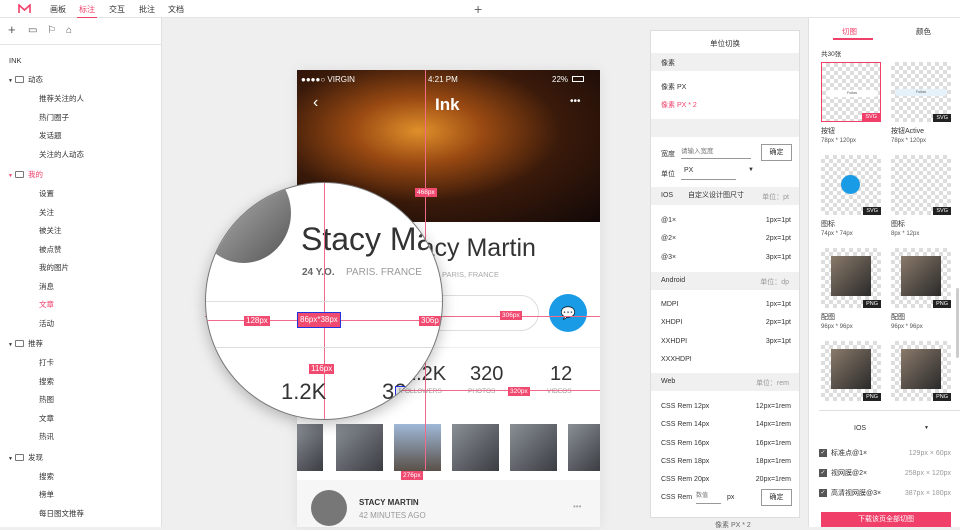  Describe the element at coordinates (726, 322) in the screenshot. I see `unit-row: XHDPI 2px=1pt` at that location.